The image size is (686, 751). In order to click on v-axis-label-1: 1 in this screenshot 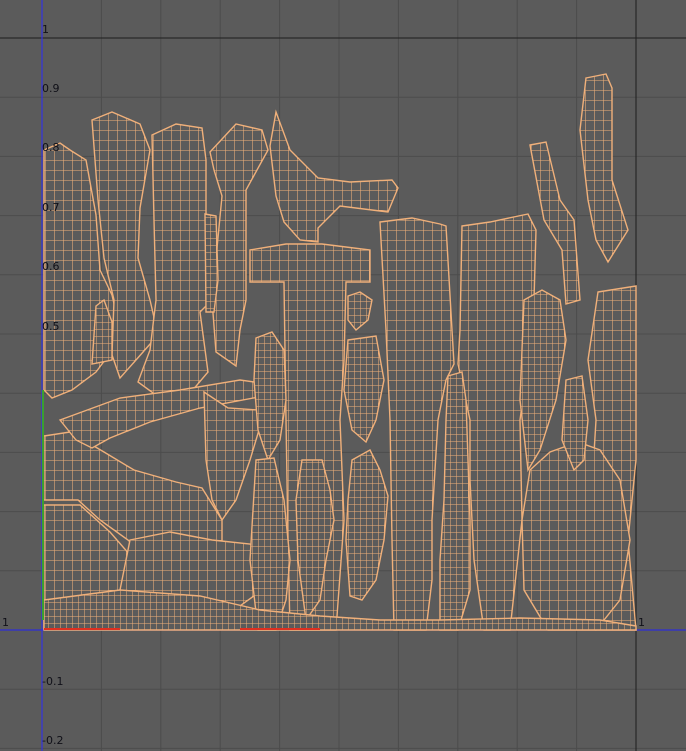, I will do `click(45, 29)`.